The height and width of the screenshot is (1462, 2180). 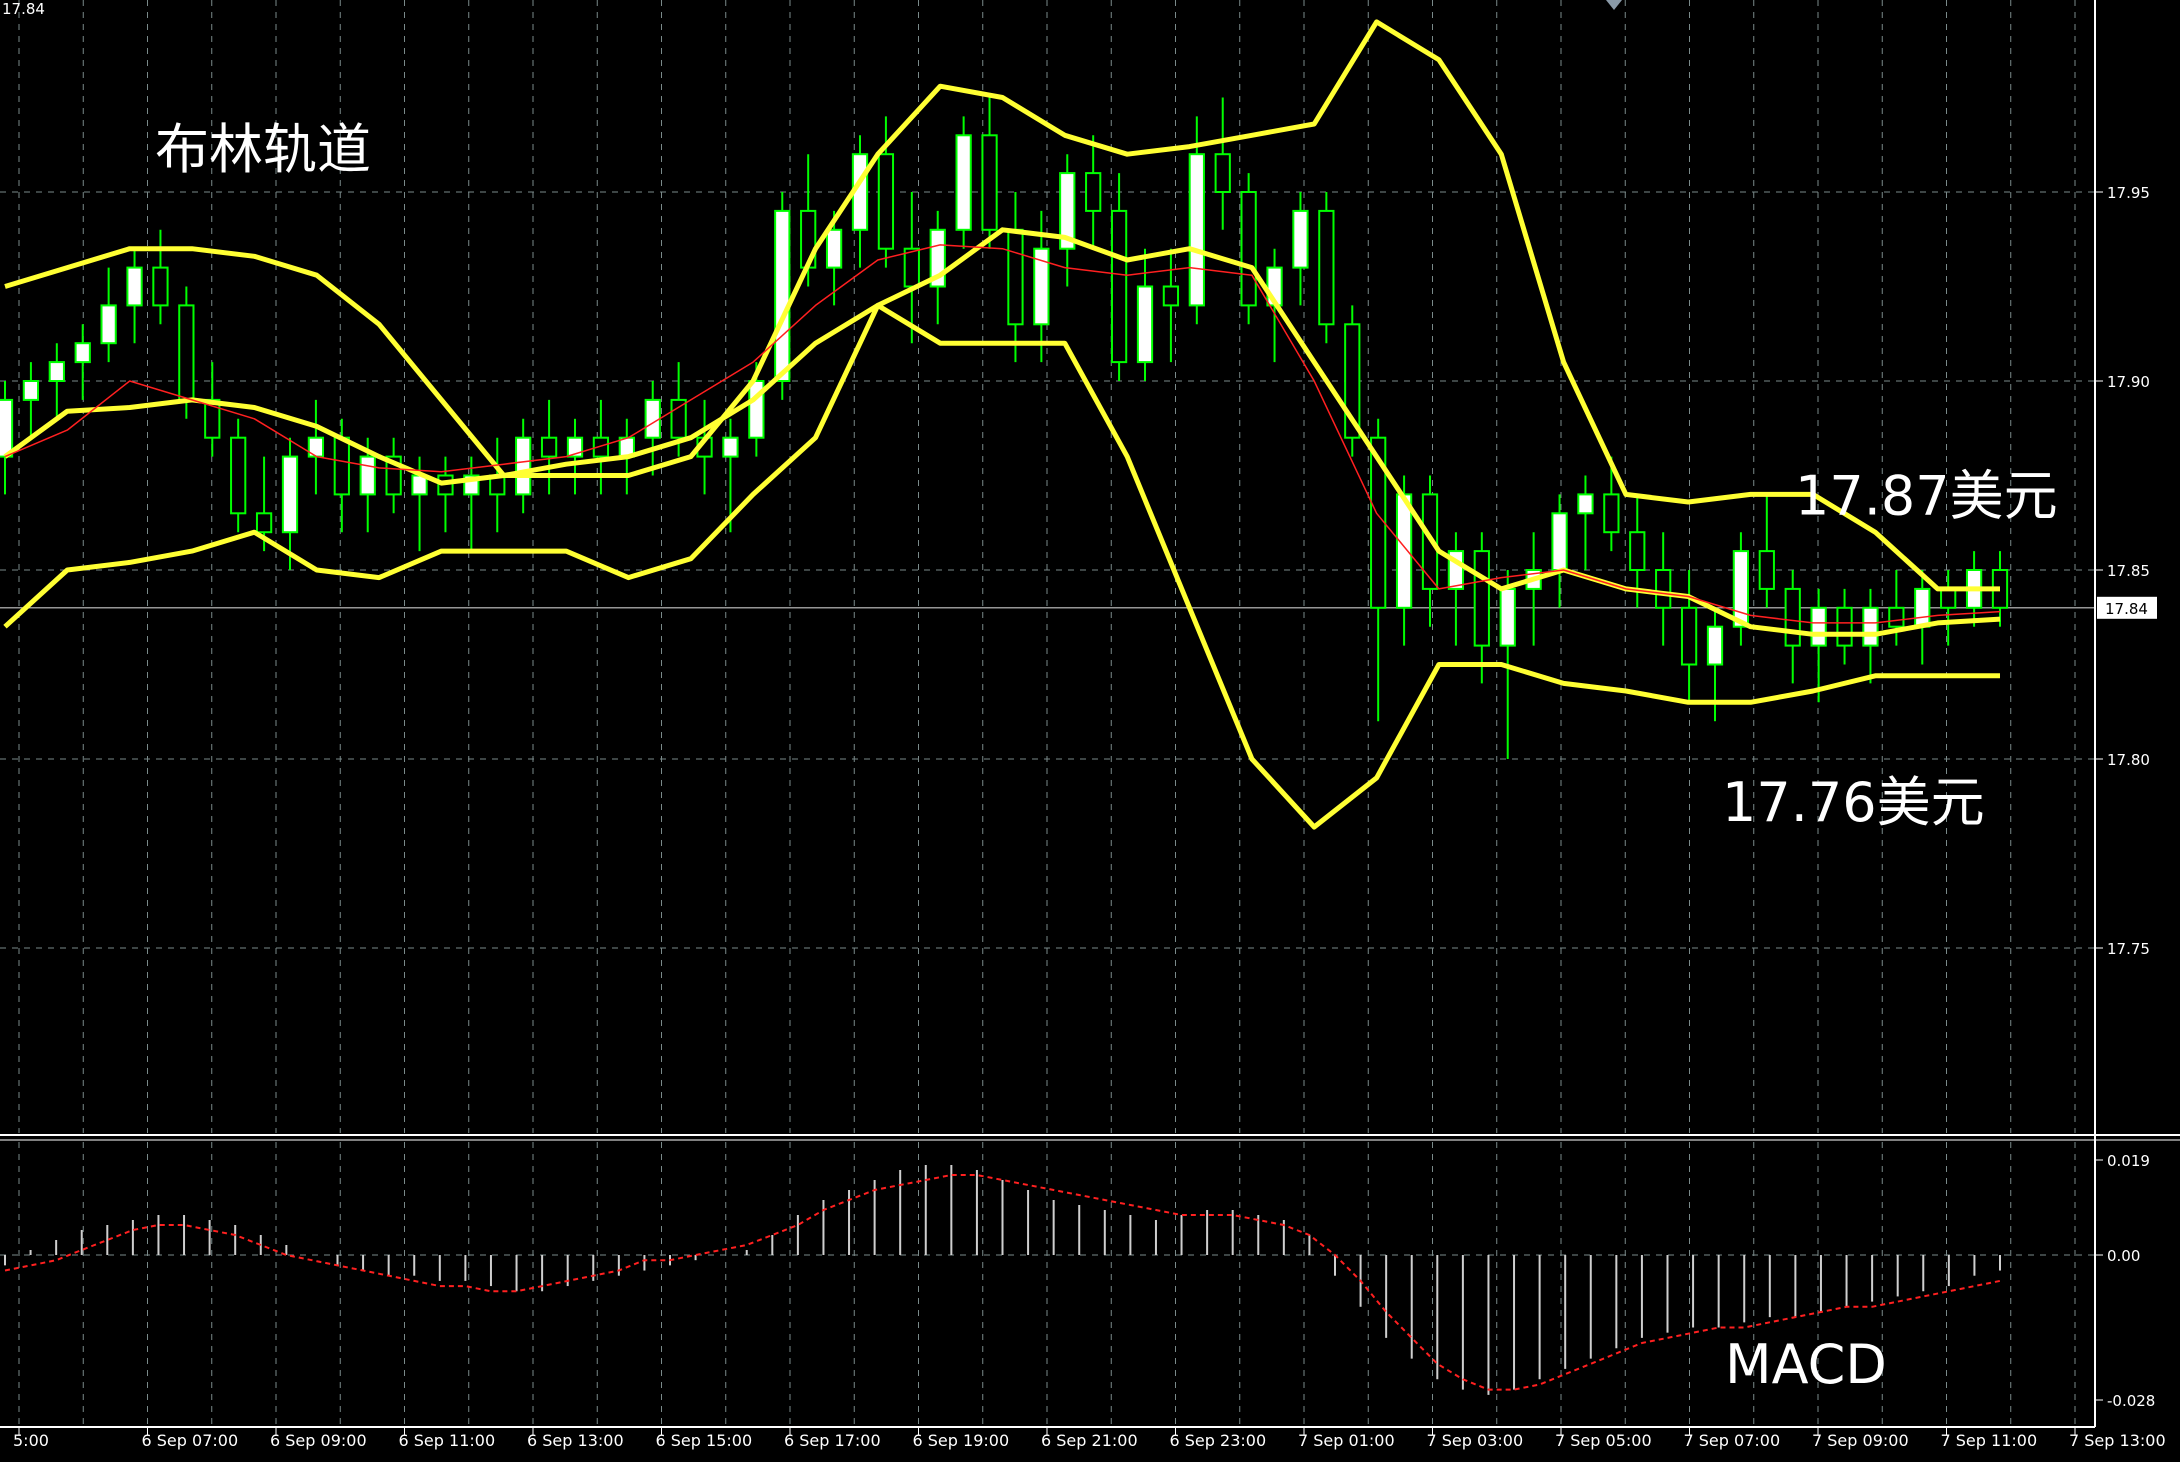 I want to click on time-tick-label: 6 Sep 15:00, so click(x=704, y=1440).